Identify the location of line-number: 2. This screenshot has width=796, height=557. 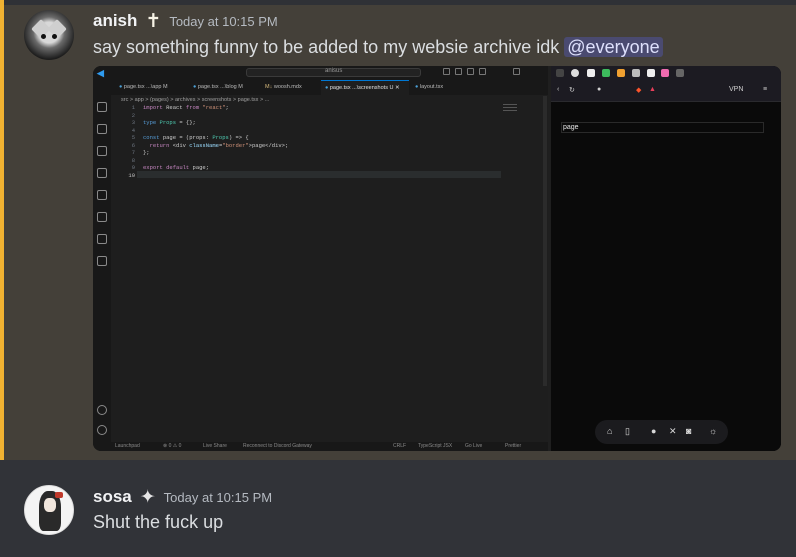
(133, 115).